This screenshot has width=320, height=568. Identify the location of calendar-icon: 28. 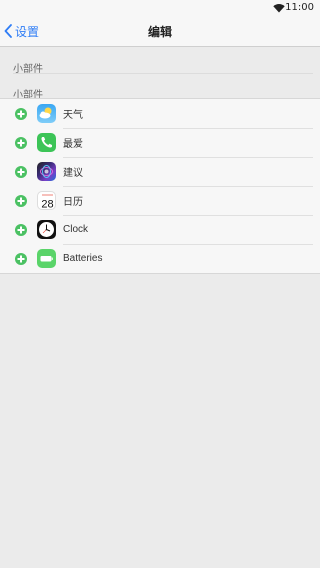
(46, 200).